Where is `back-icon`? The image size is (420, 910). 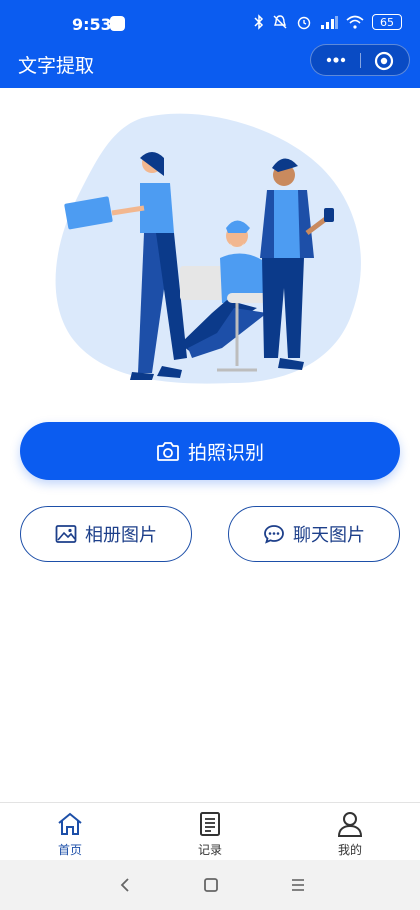
back-icon is located at coordinates (125, 885).